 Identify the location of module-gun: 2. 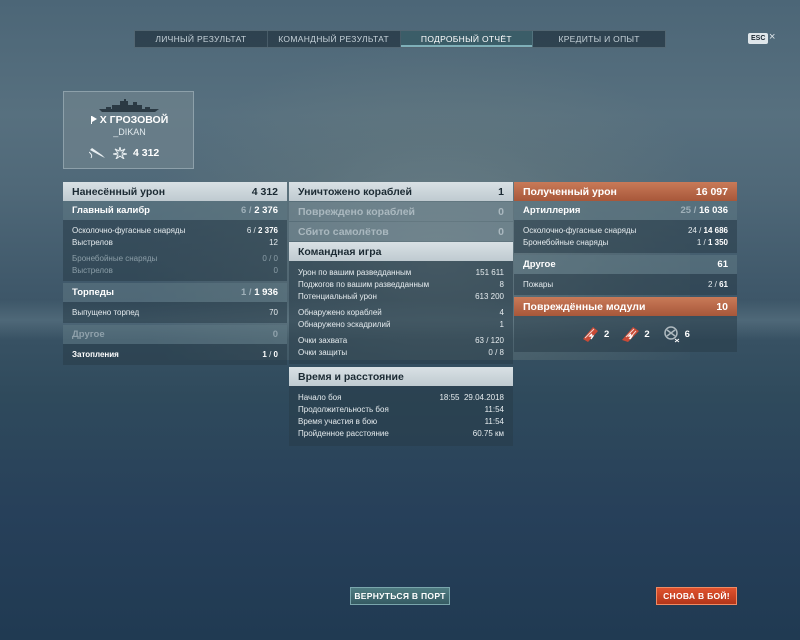
(595, 334).